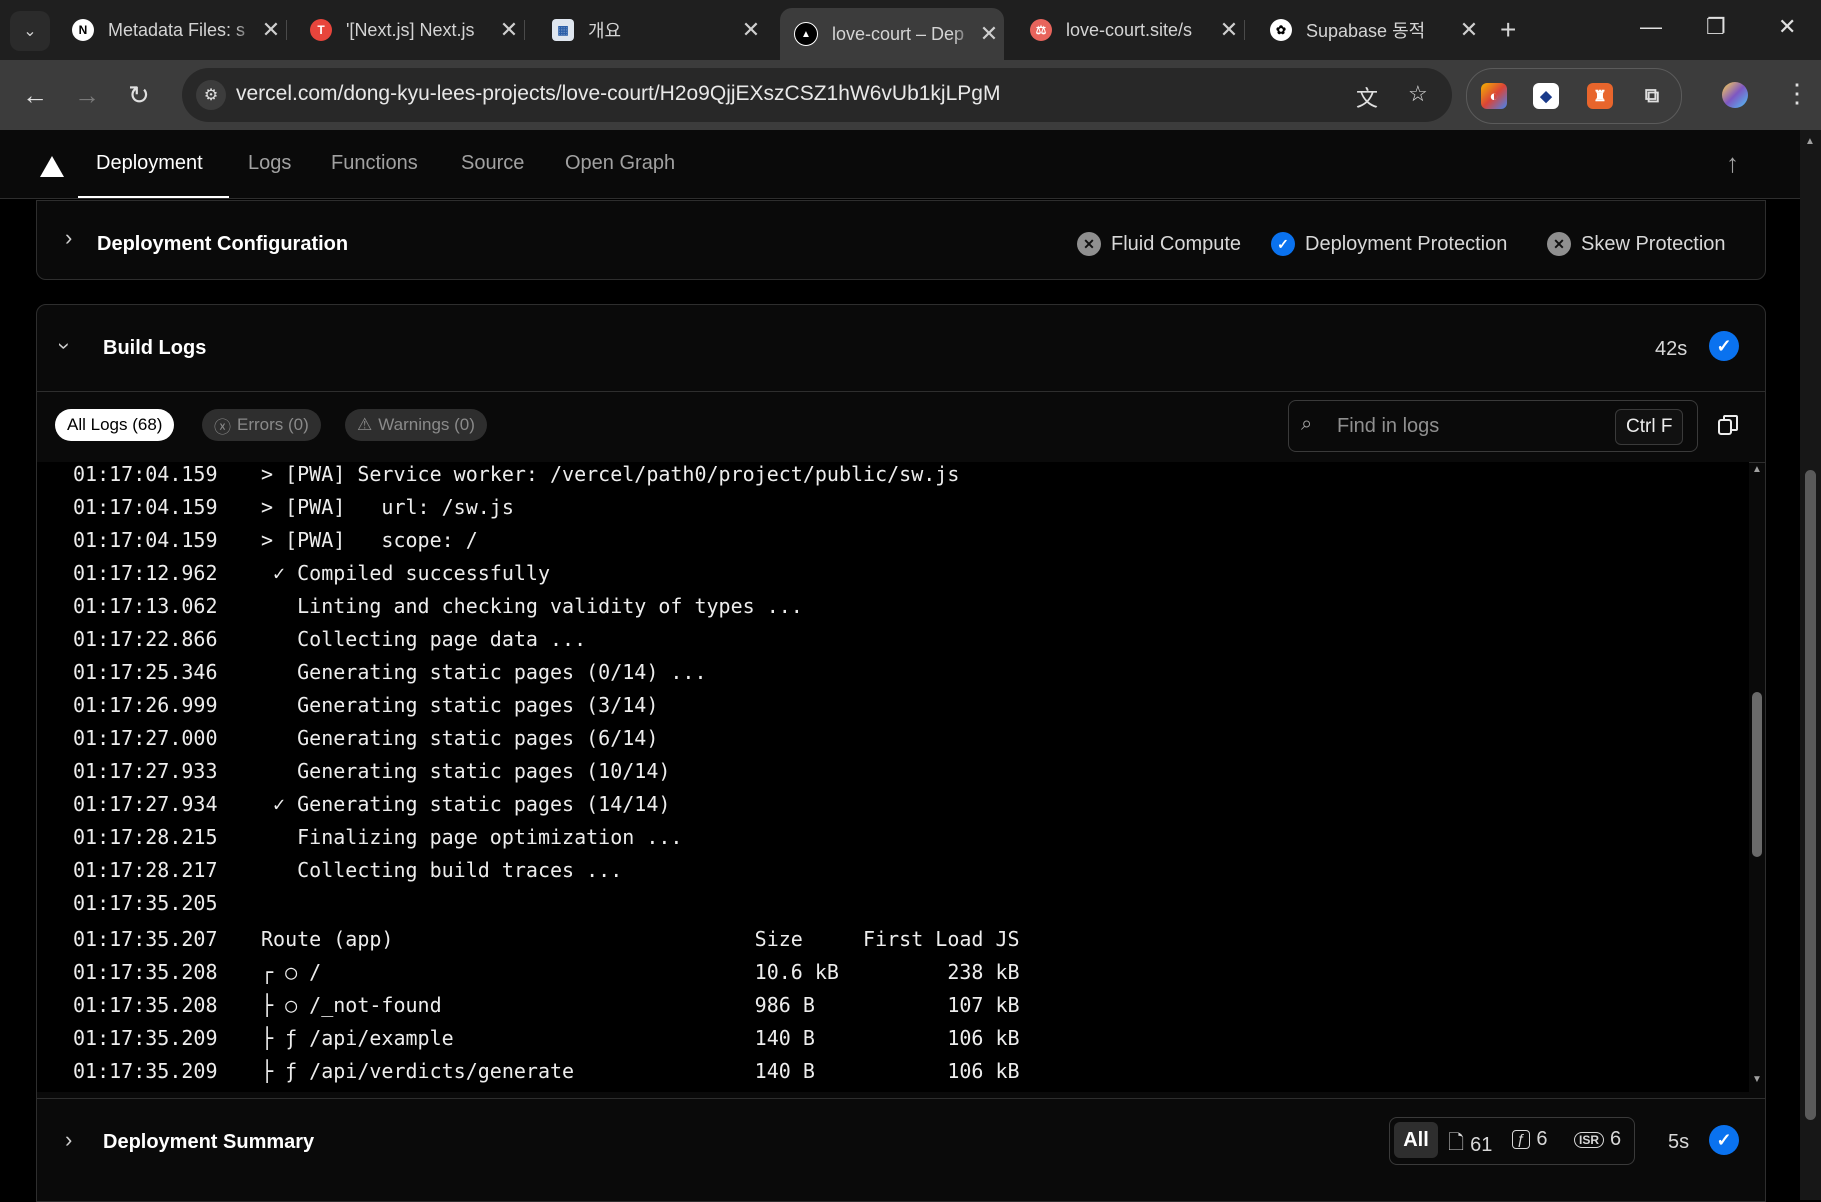 Image resolution: width=1821 pixels, height=1202 pixels. Describe the element at coordinates (145, 474) in the screenshot. I see `log-timestamp: 01:17:04.159` at that location.